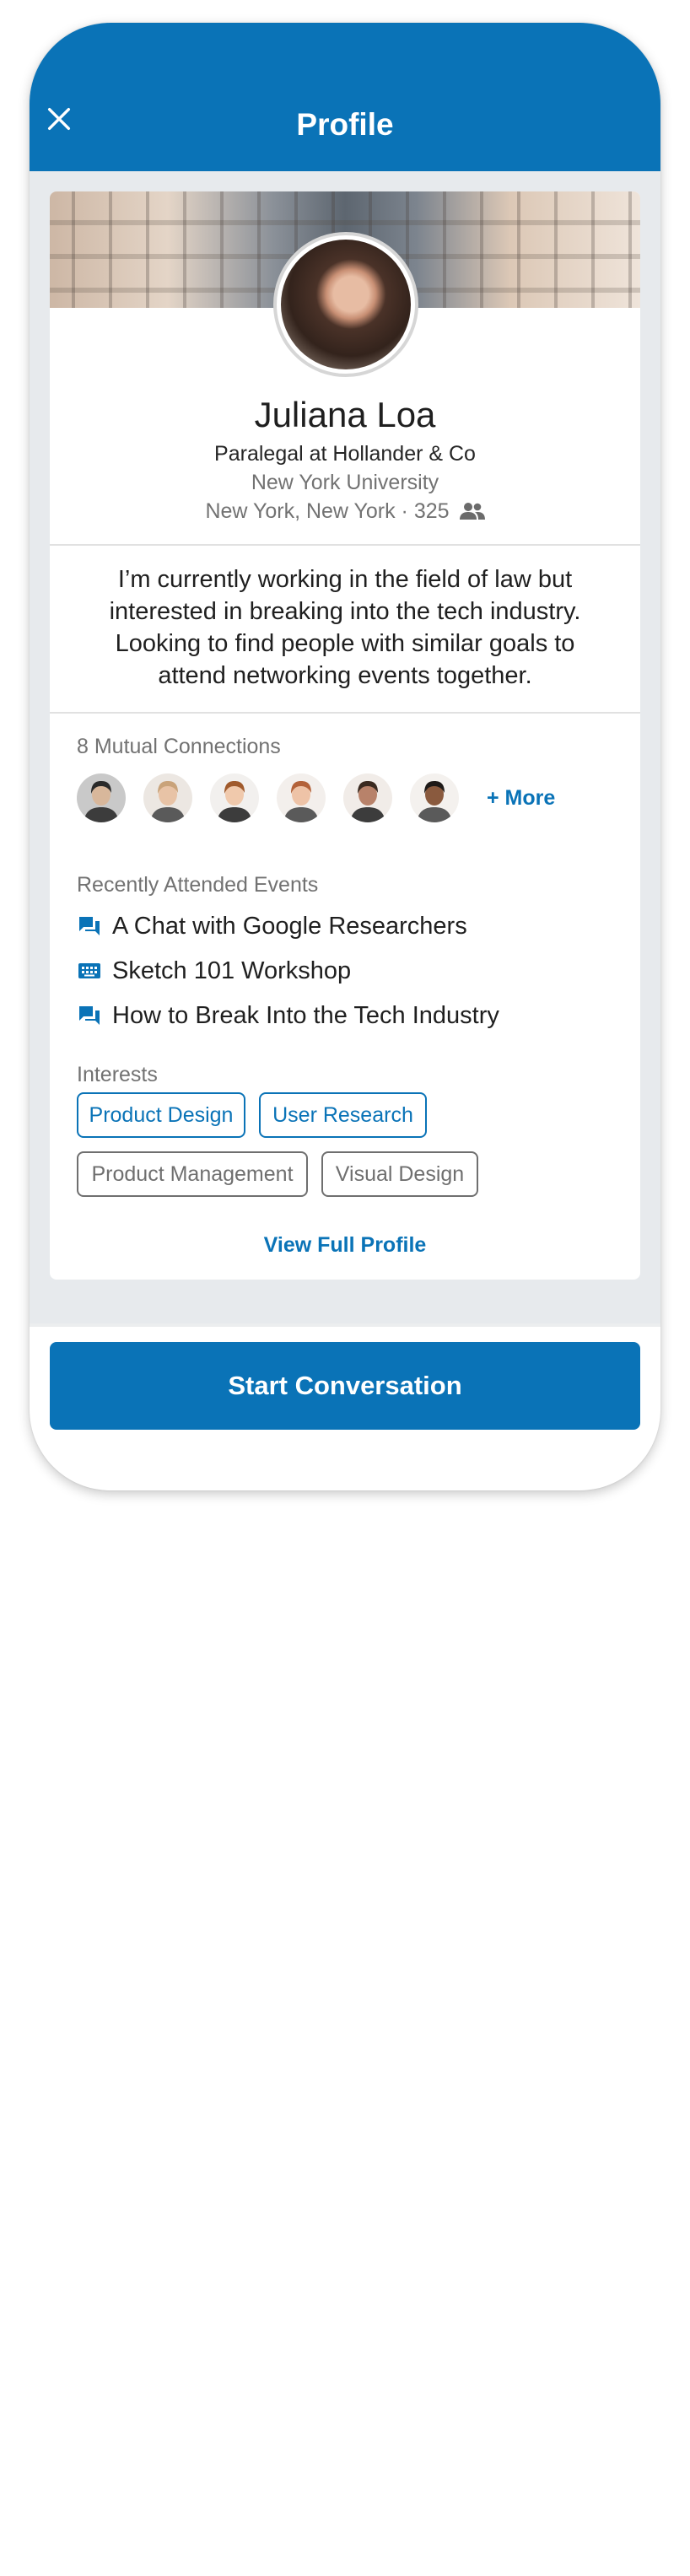  What do you see at coordinates (89, 971) in the screenshot?
I see `keyboard-icon` at bounding box center [89, 971].